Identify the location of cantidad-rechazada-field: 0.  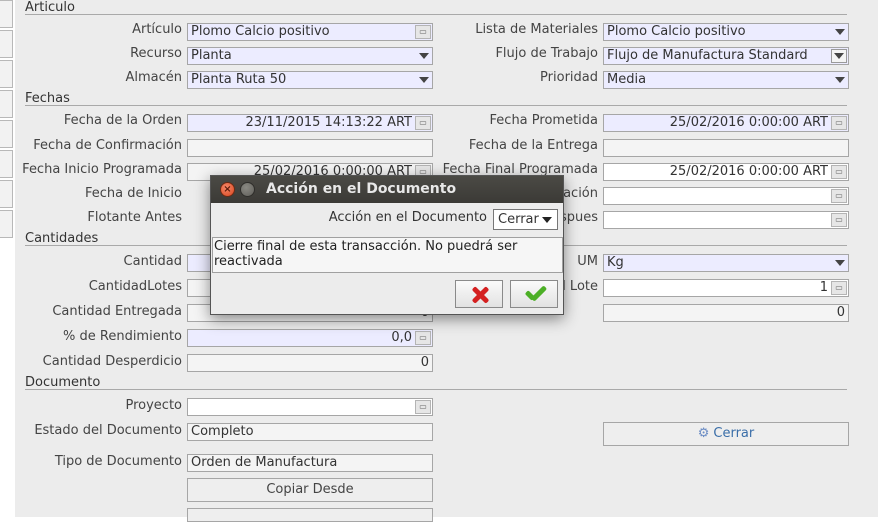
(726, 313).